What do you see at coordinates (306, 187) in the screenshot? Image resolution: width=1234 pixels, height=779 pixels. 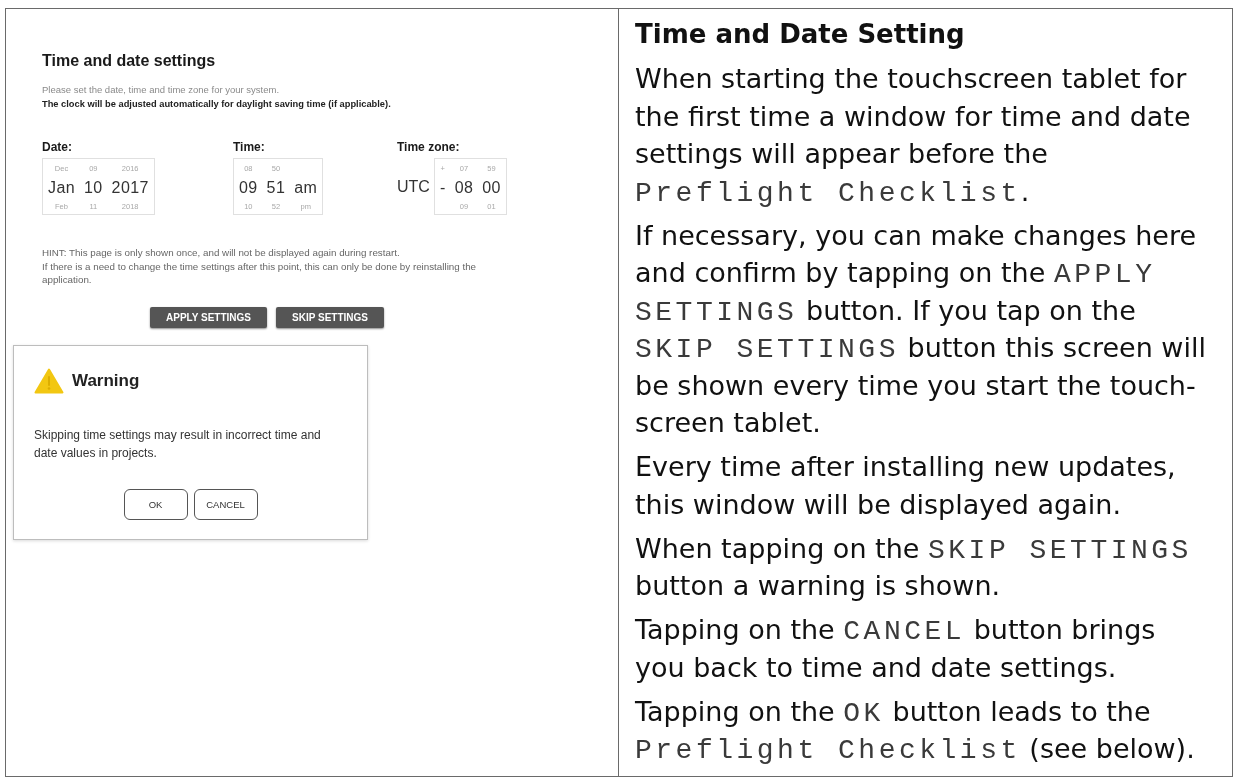 I see `picker-value: am` at bounding box center [306, 187].